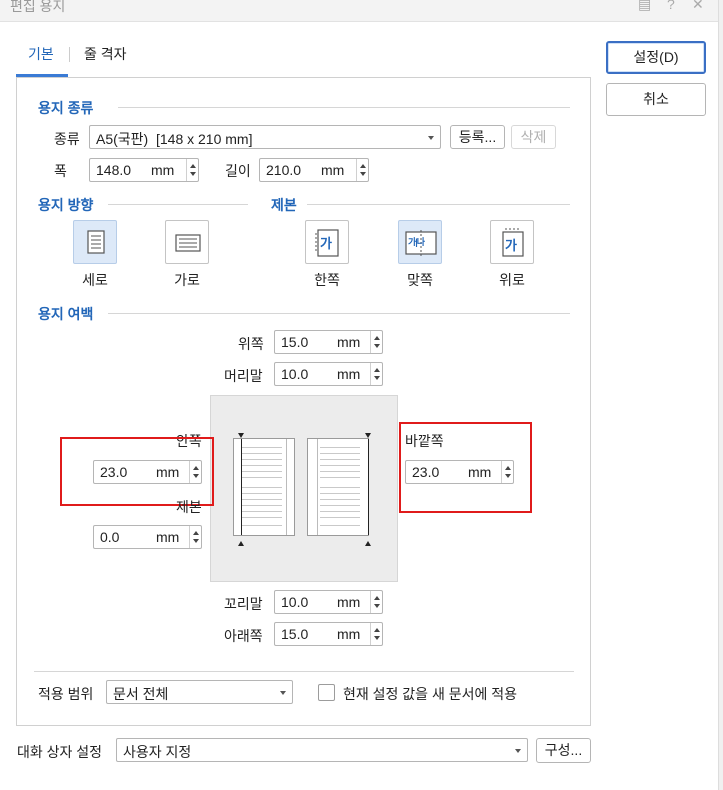 This screenshot has height=790, width=723. What do you see at coordinates (284, 205) in the screenshot?
I see `binding-section-title: 제본` at bounding box center [284, 205].